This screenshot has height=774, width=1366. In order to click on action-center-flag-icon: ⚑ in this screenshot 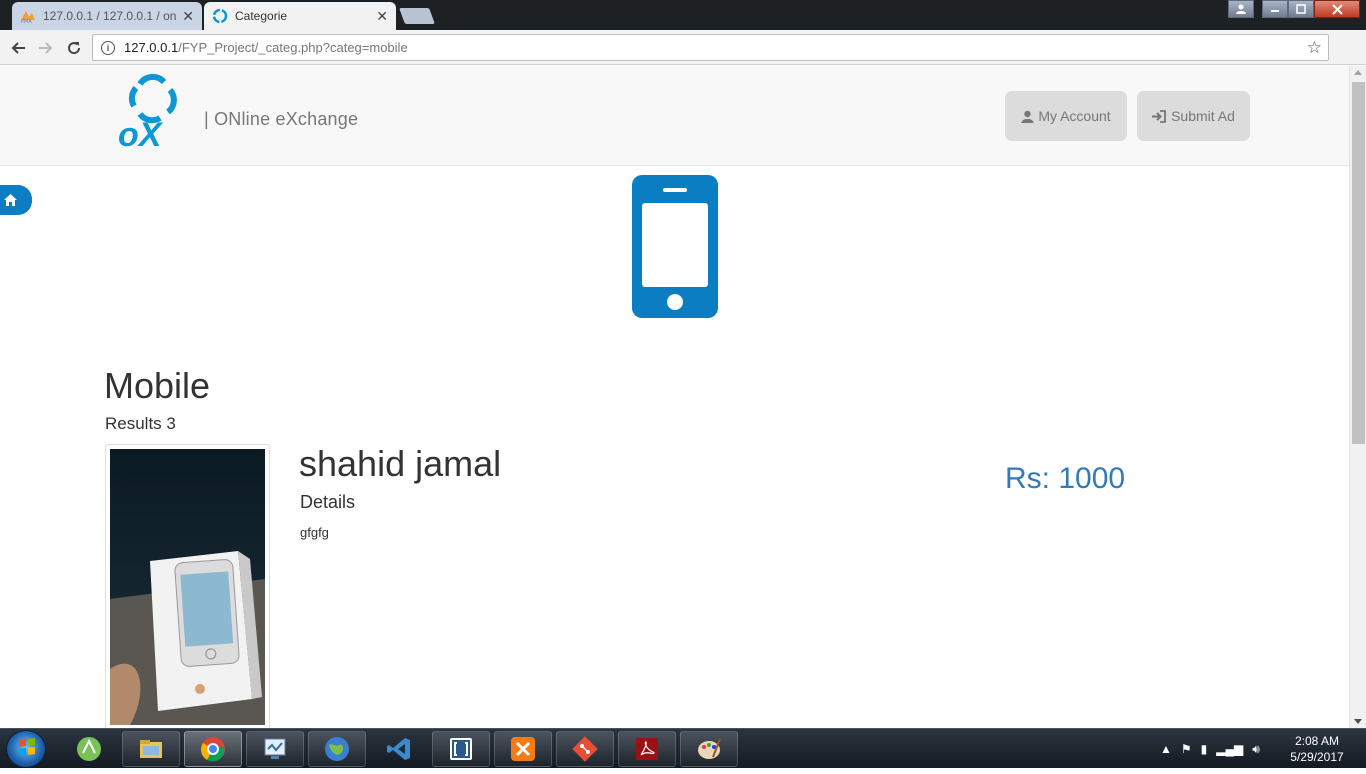, I will do `click(1186, 749)`.